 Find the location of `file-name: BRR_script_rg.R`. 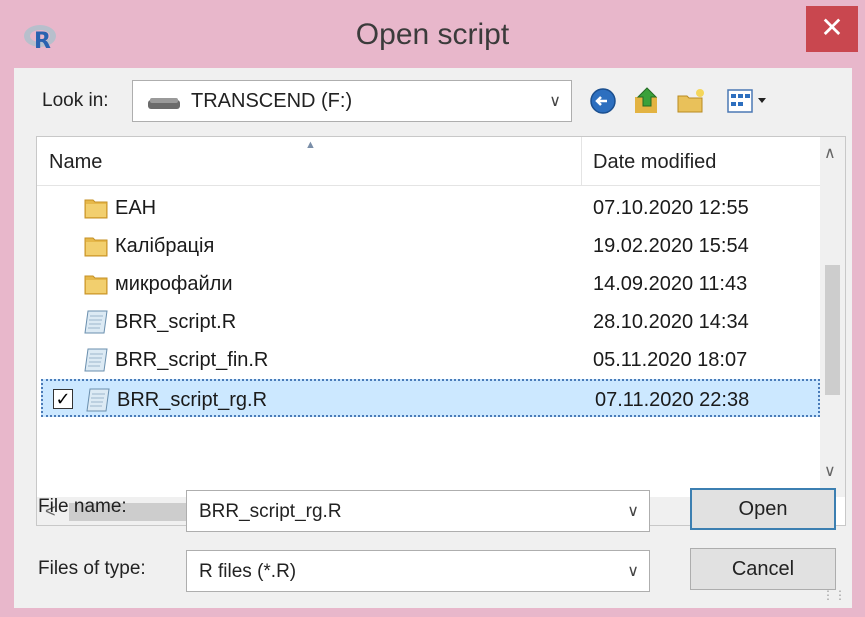

file-name: BRR_script_rg.R is located at coordinates (192, 400).